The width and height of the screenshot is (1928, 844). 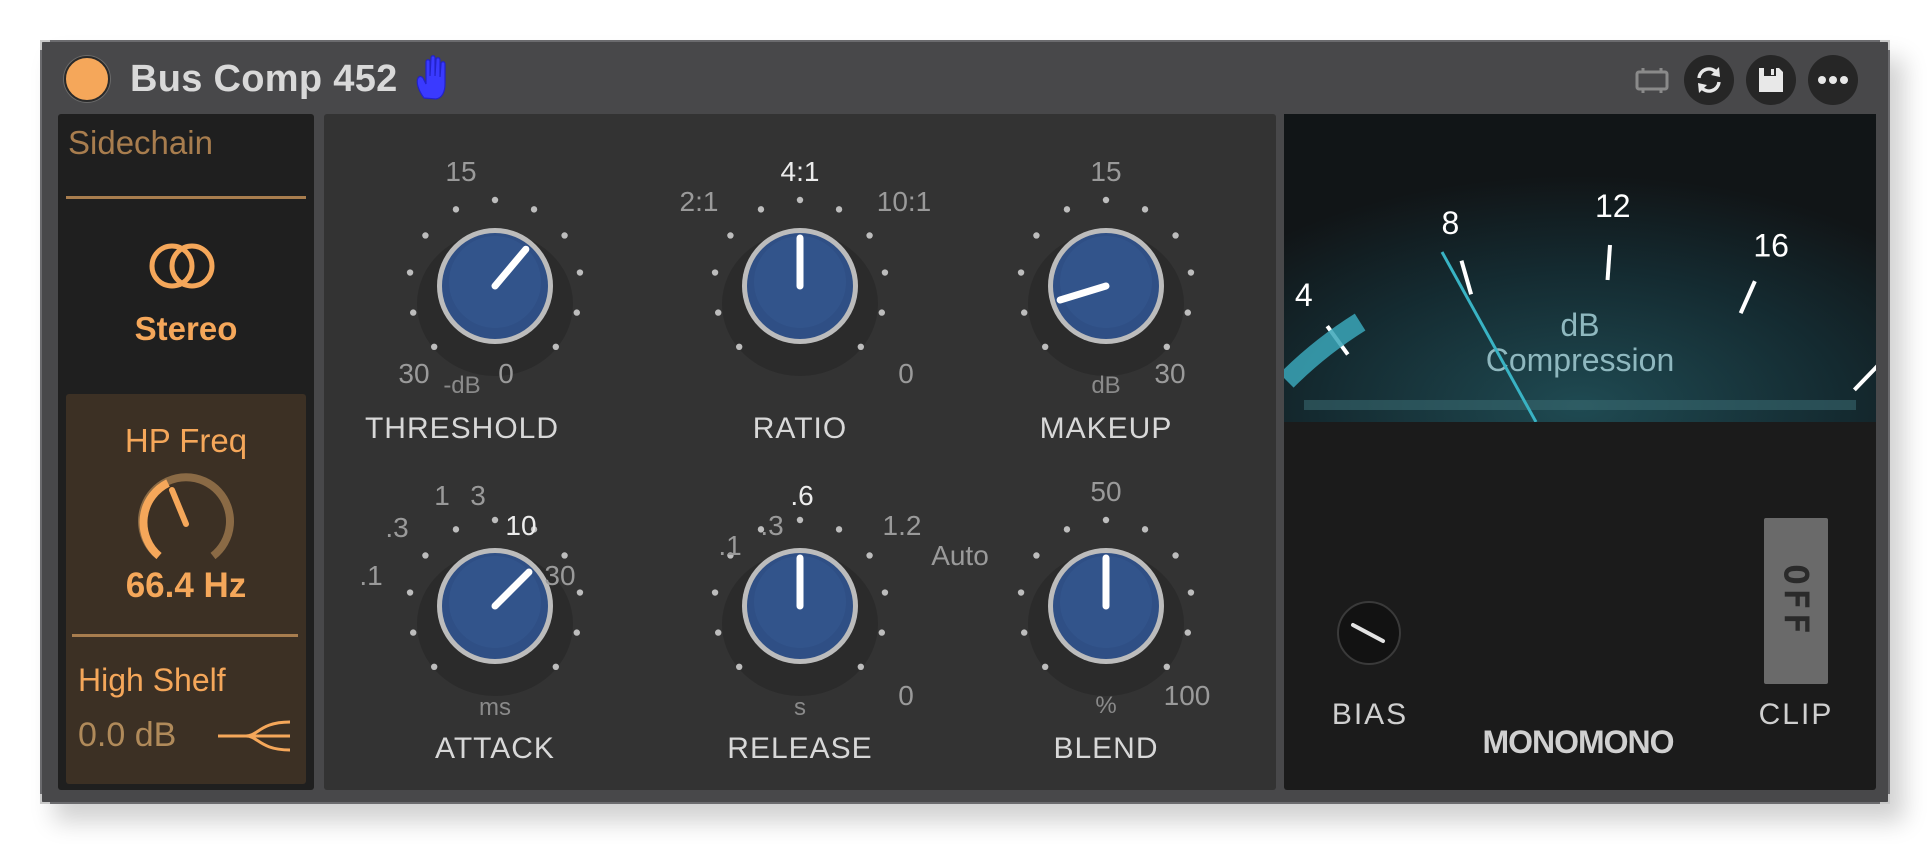 I want to click on save-button, so click(x=1771, y=80).